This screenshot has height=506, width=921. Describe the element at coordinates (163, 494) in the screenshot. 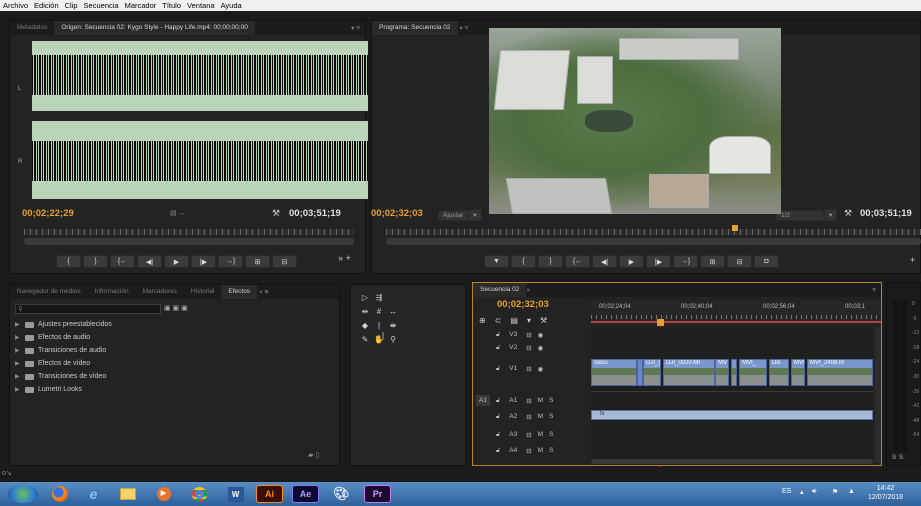

I see `media-player-icon: ▶` at that location.